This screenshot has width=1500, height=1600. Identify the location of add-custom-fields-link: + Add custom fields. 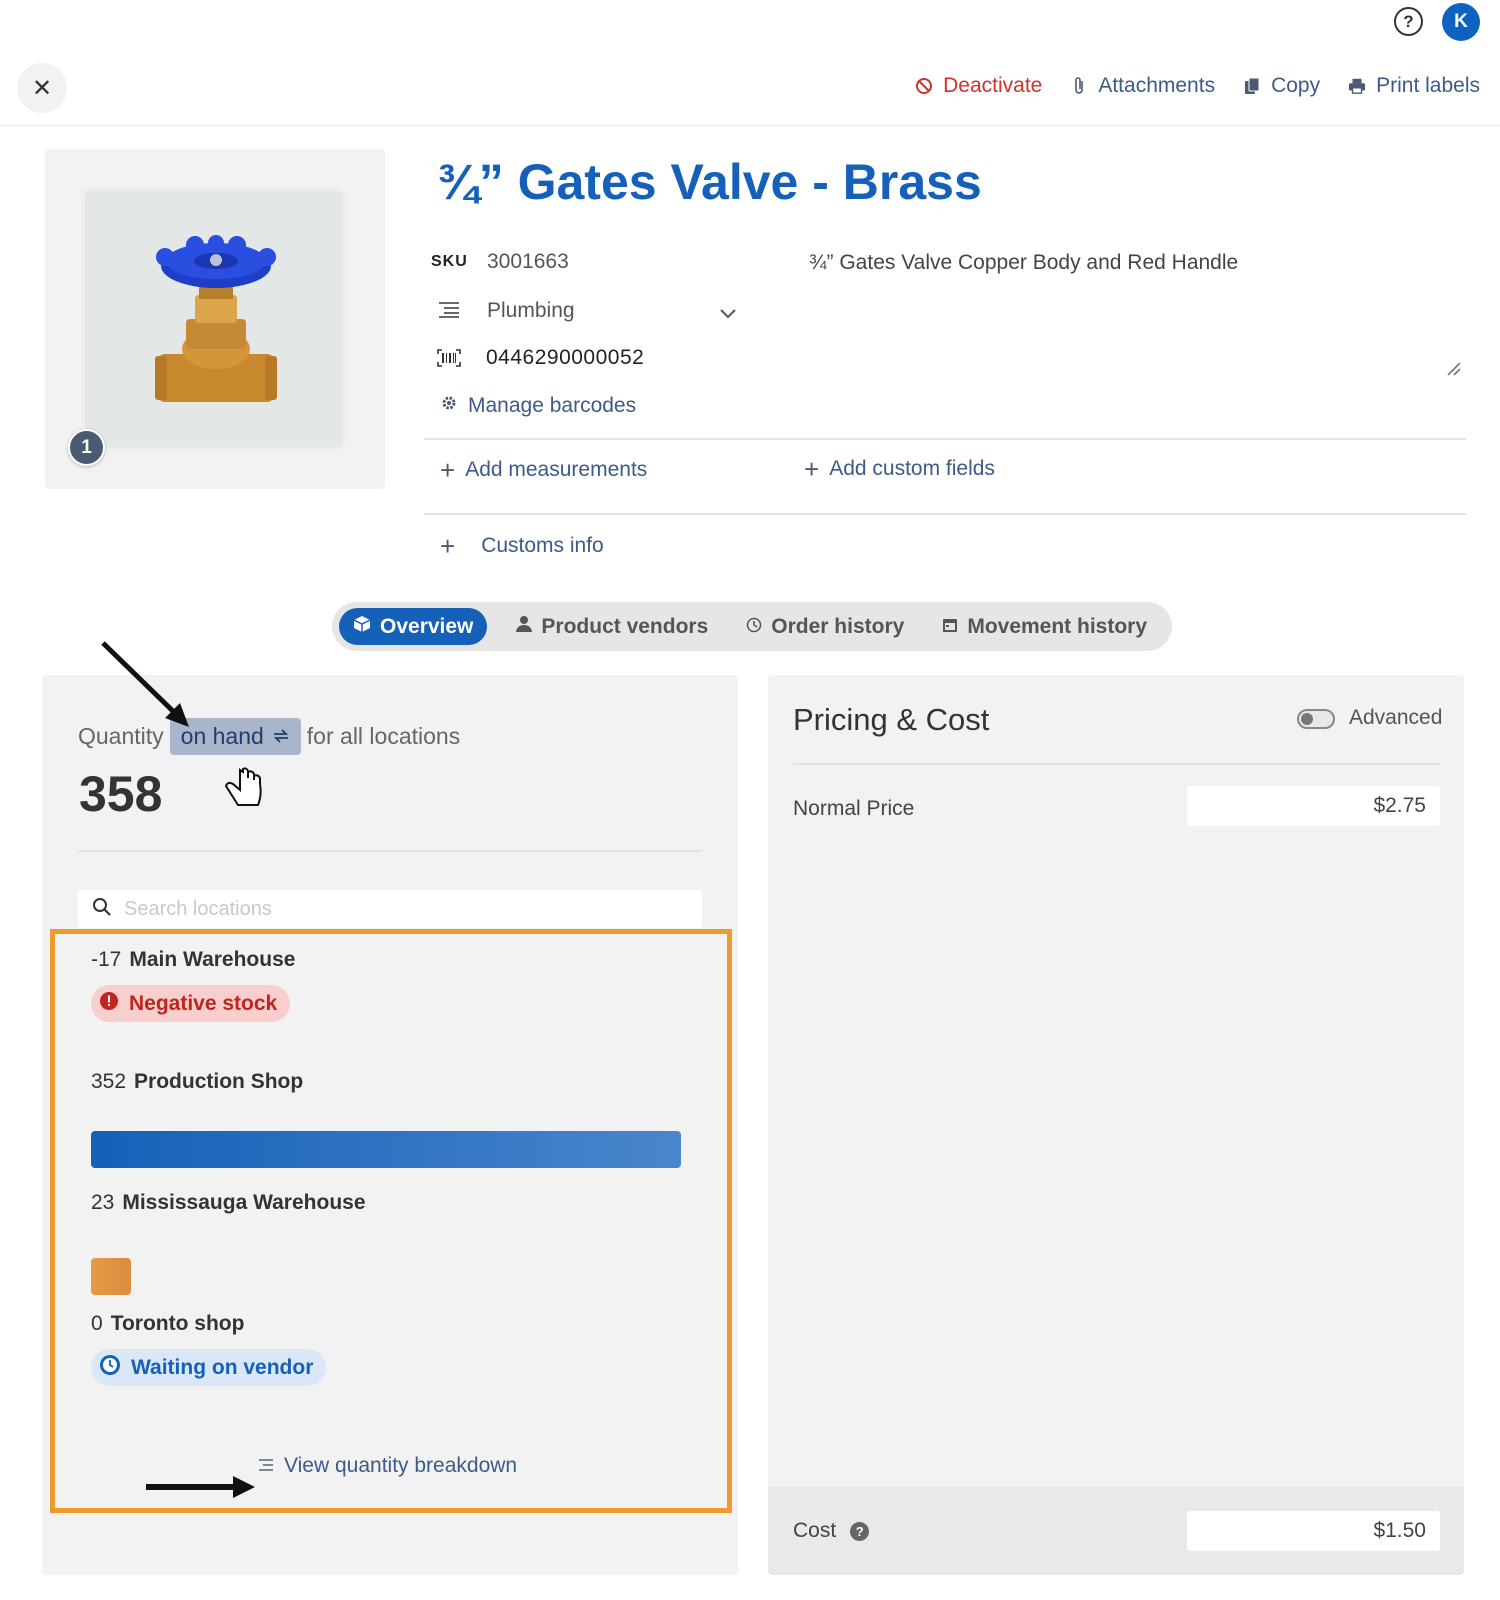
(899, 469).